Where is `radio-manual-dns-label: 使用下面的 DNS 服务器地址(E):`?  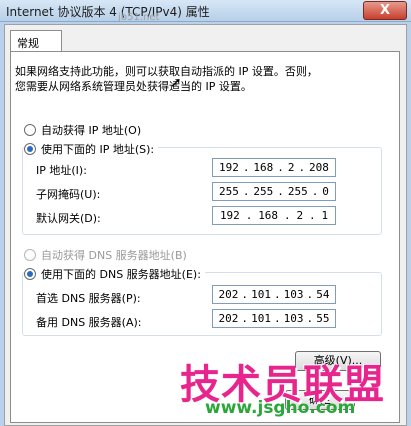 radio-manual-dns-label: 使用下面的 DNS 服务器地址(E): is located at coordinates (121, 274).